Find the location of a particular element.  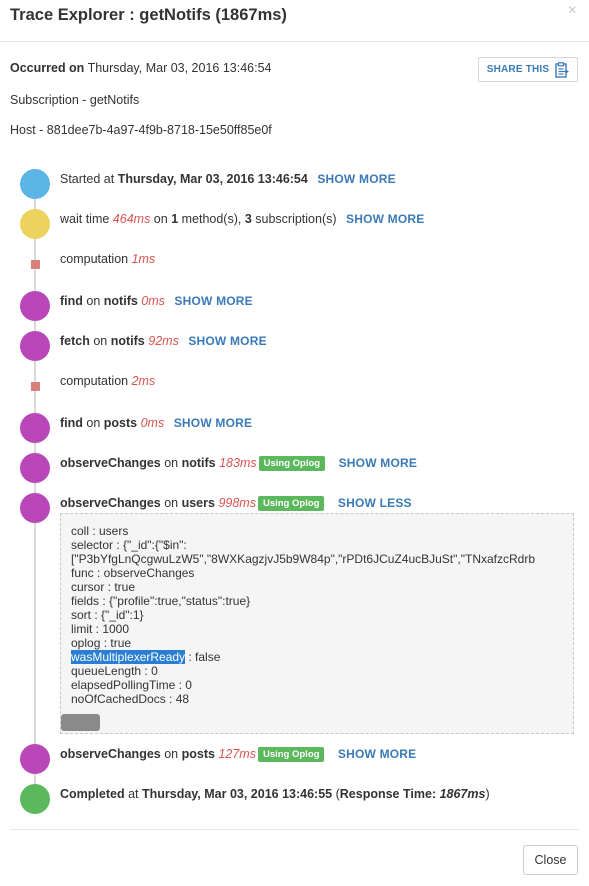

wait-show-more: SHOW MORE is located at coordinates (385, 219).